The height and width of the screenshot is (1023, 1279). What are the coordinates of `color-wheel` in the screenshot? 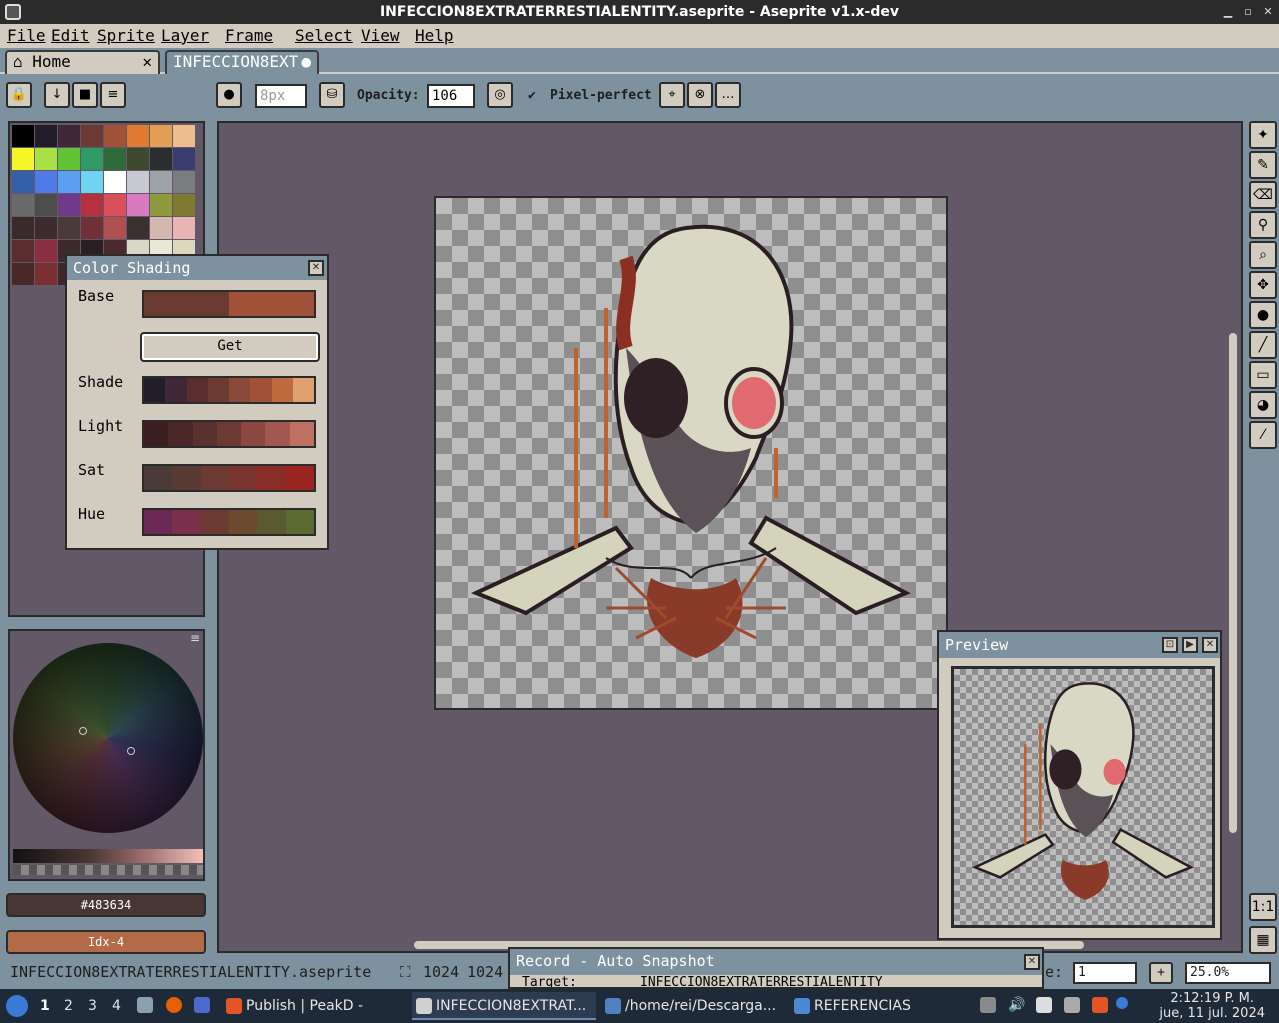 It's located at (108, 738).